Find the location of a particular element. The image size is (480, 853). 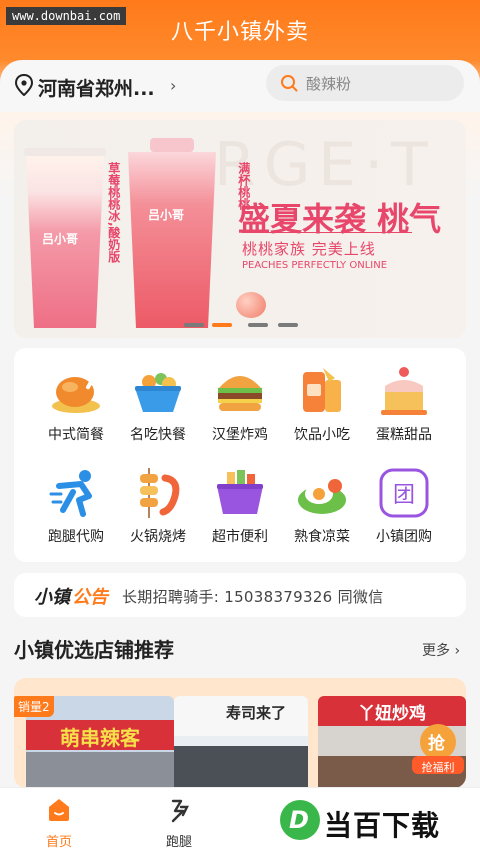

announcement-bar: 小镇 公告 长期招聘骑手: 15038379326 同微信 is located at coordinates (240, 595).